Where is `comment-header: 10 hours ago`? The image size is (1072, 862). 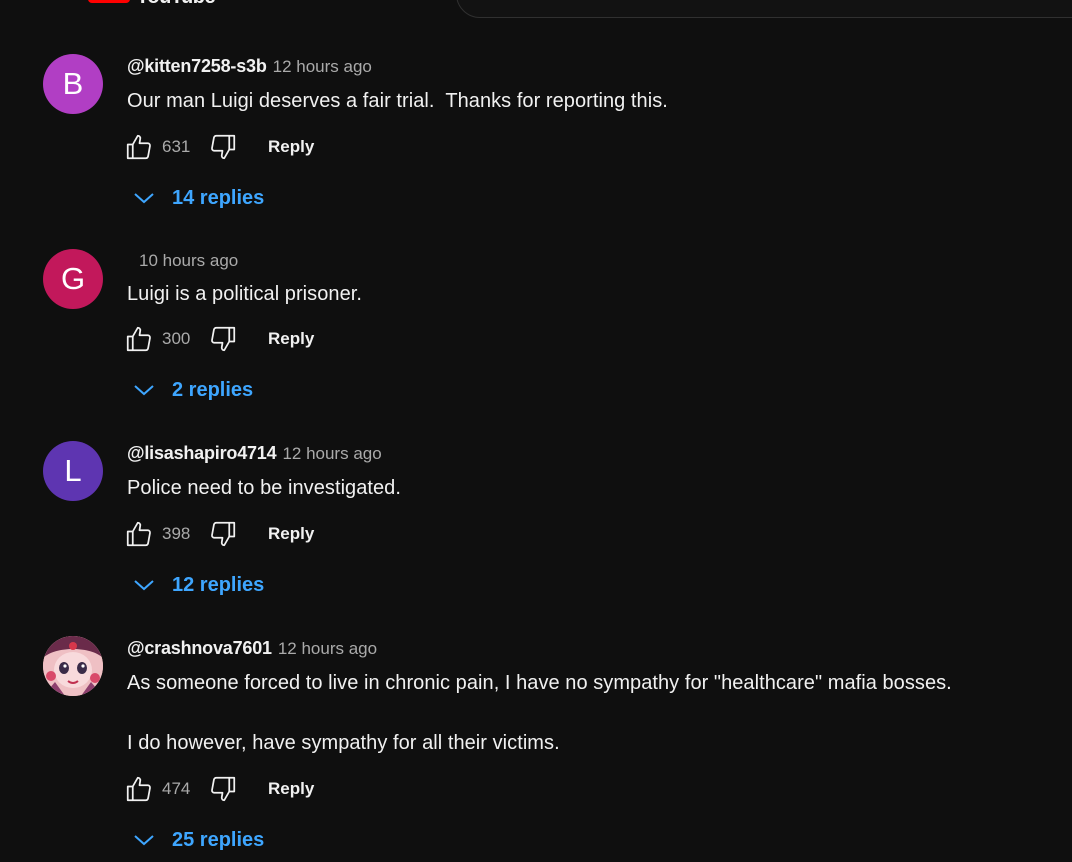
comment-header: 10 hours ago is located at coordinates (185, 261).